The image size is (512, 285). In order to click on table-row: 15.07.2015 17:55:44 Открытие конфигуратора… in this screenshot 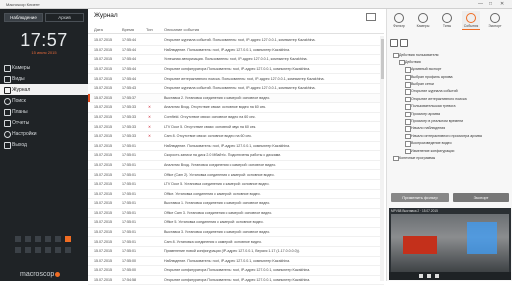, I will do `click(236, 70)`.